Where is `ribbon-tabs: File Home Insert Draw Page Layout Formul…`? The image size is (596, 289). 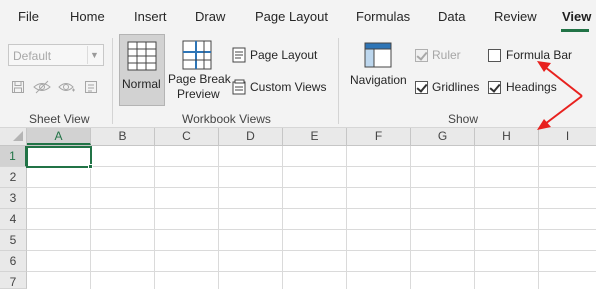 ribbon-tabs: File Home Insert Draw Page Layout Formul… is located at coordinates (298, 17).